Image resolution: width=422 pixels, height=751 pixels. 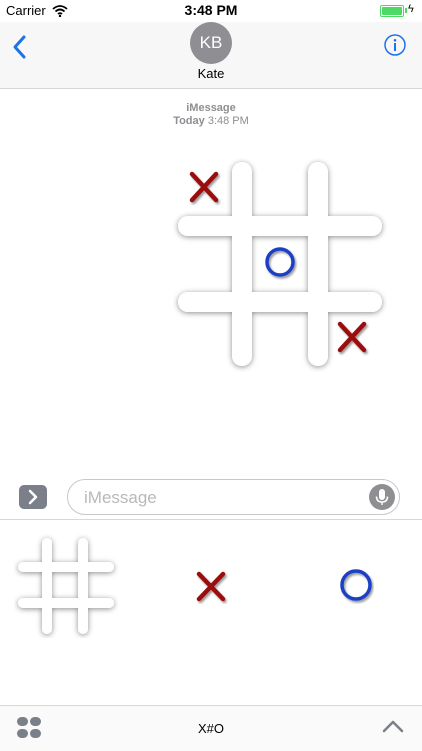 What do you see at coordinates (211, 43) in the screenshot?
I see `avatar: KB` at bounding box center [211, 43].